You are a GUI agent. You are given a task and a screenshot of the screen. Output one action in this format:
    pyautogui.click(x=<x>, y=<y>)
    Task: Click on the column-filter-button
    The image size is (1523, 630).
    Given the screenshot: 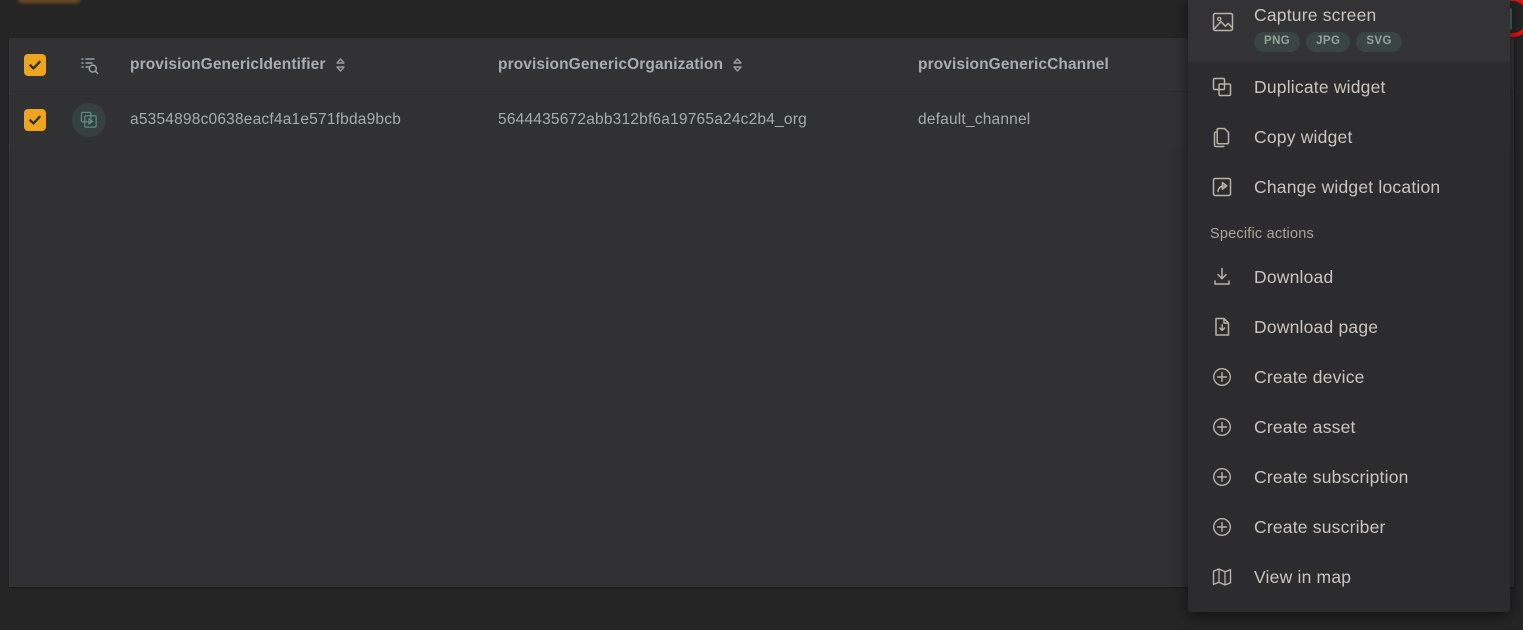 What is the action you would take?
    pyautogui.click(x=89, y=65)
    